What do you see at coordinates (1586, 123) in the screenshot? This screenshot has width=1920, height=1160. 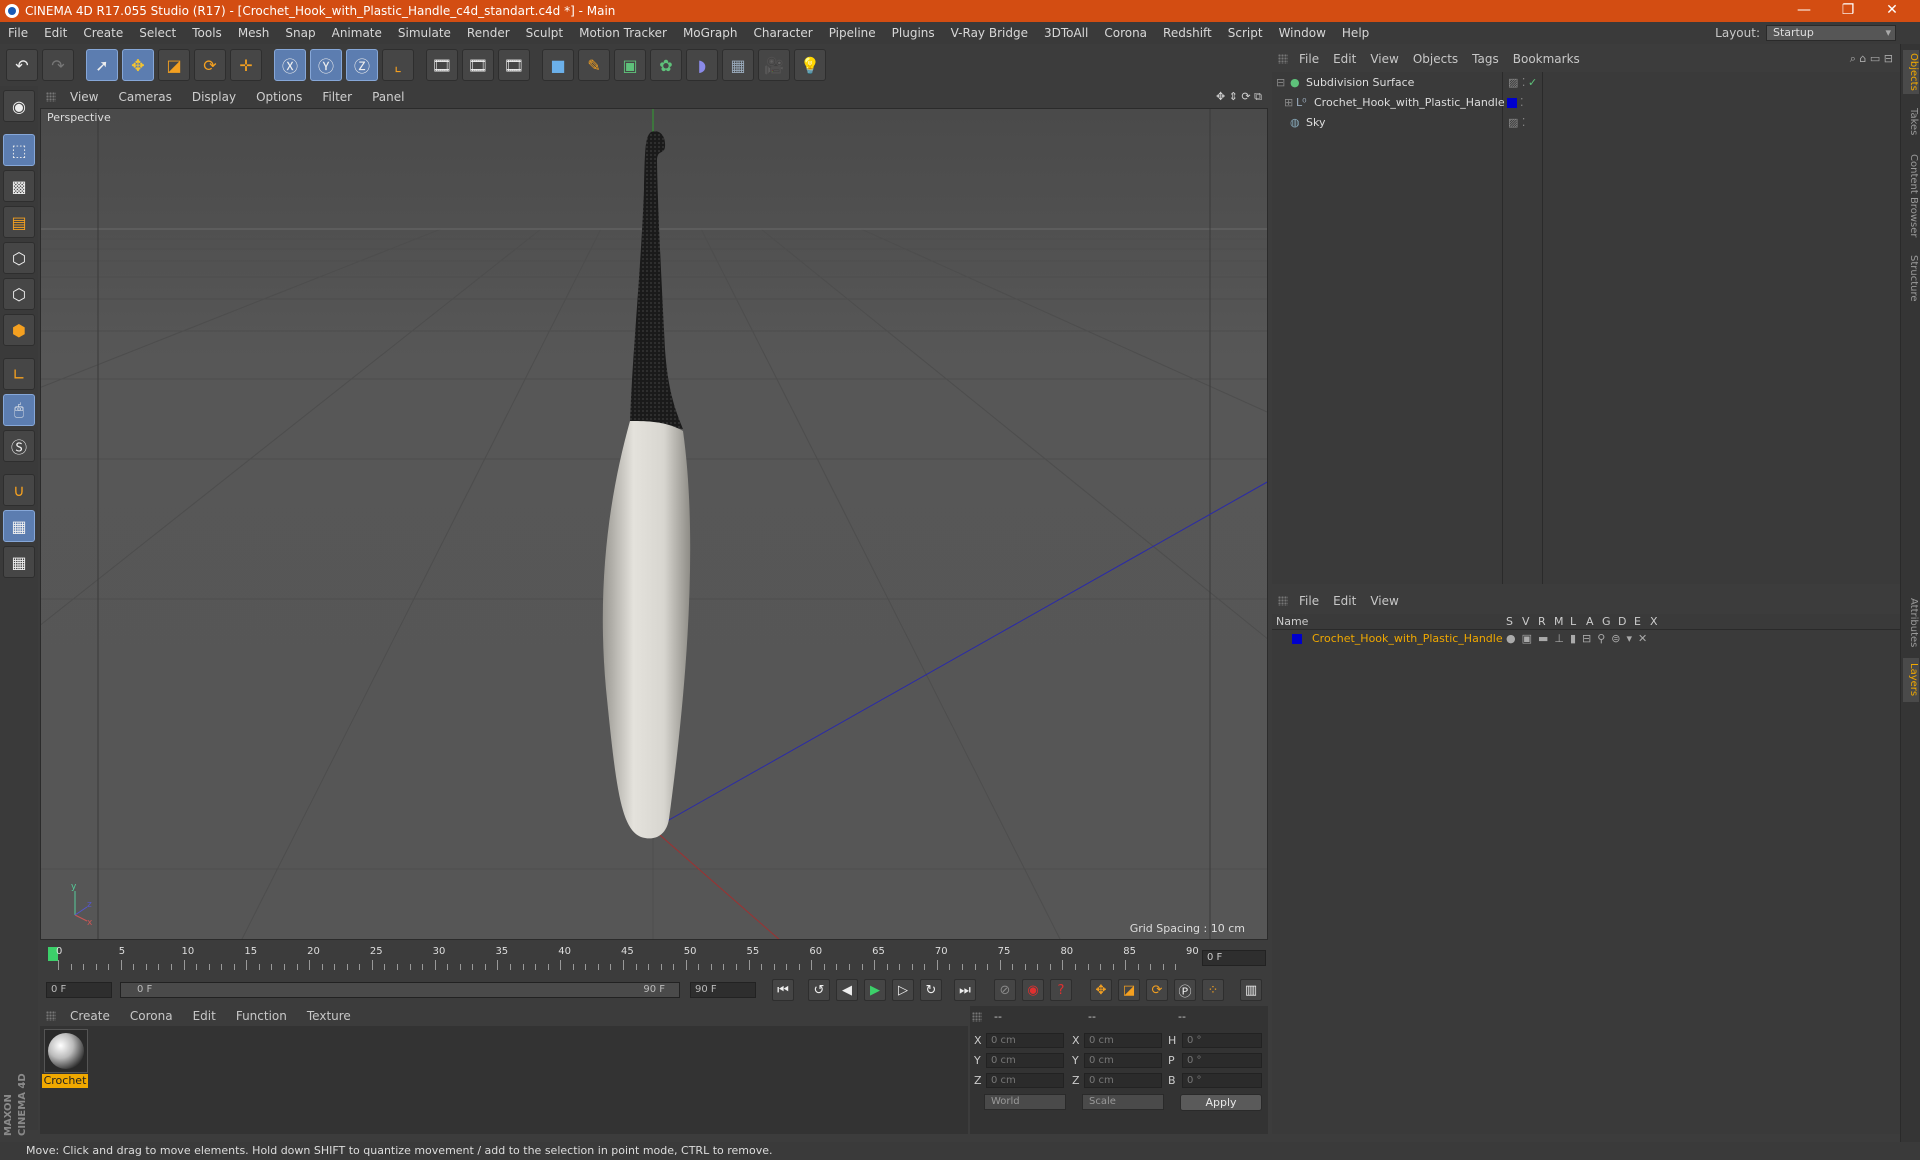 I see `object-row-sky: ◍ Sky ▨ ⁚` at bounding box center [1586, 123].